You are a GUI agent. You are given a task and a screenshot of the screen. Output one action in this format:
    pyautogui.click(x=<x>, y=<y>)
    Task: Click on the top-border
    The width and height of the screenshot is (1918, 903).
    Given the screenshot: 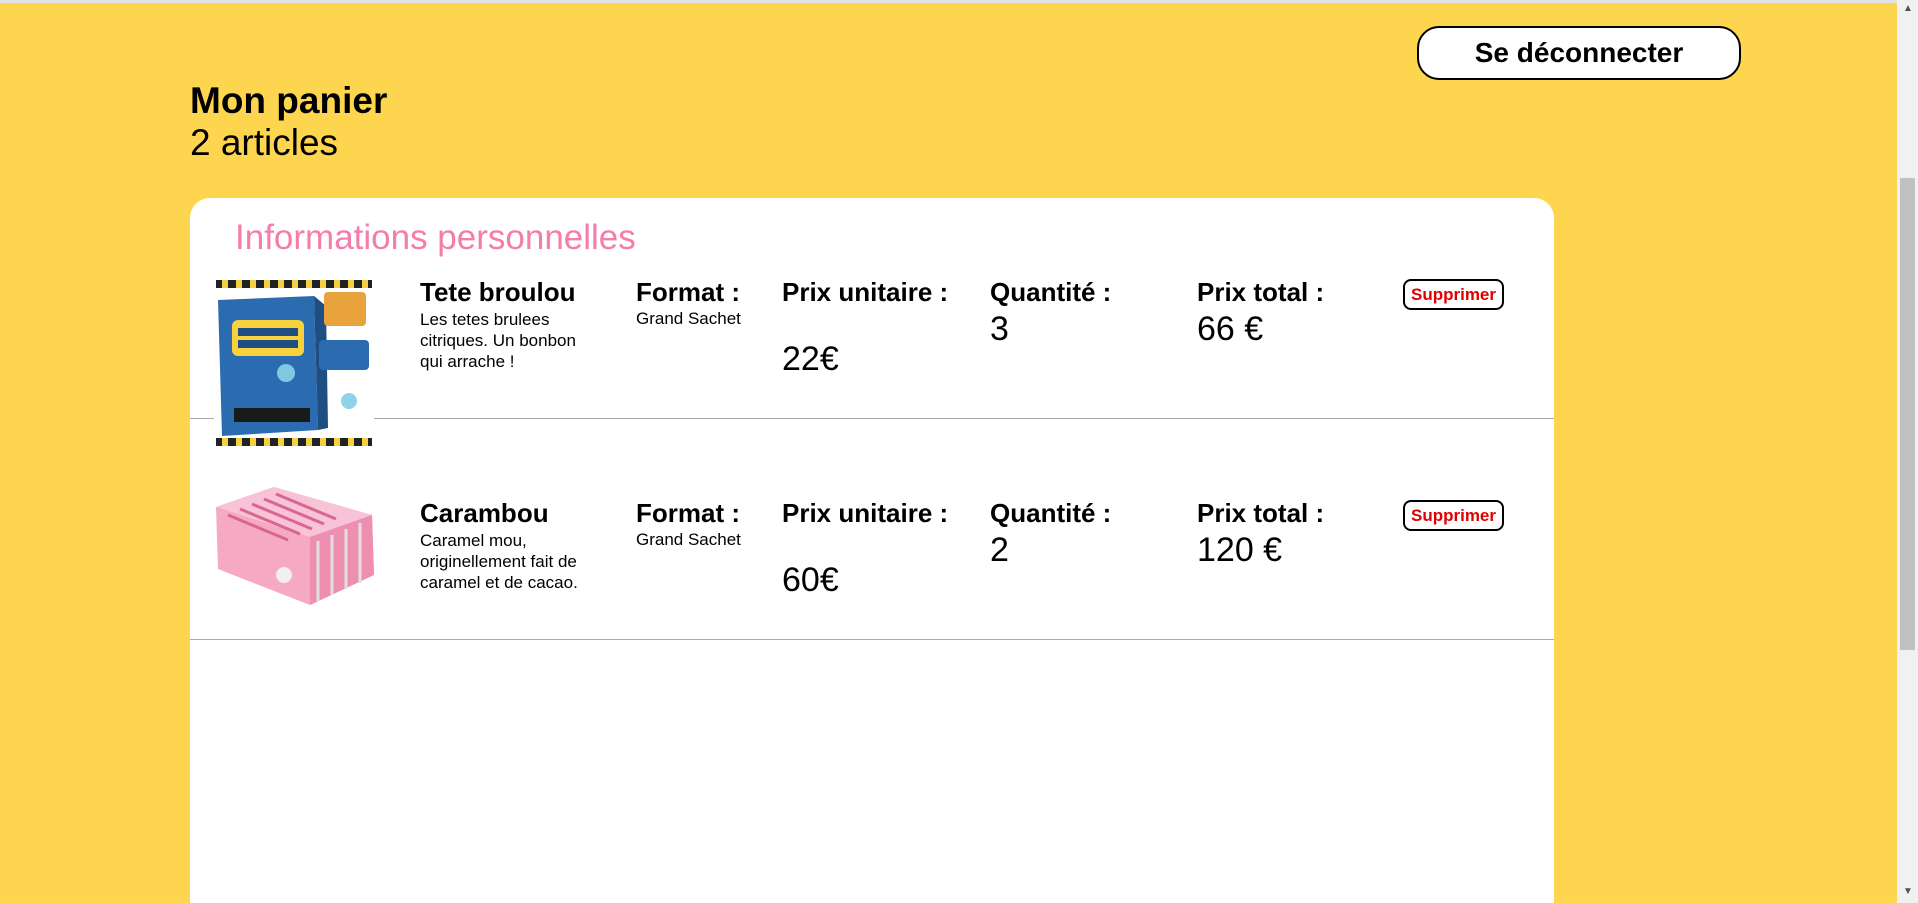 What is the action you would take?
    pyautogui.click(x=948, y=1)
    